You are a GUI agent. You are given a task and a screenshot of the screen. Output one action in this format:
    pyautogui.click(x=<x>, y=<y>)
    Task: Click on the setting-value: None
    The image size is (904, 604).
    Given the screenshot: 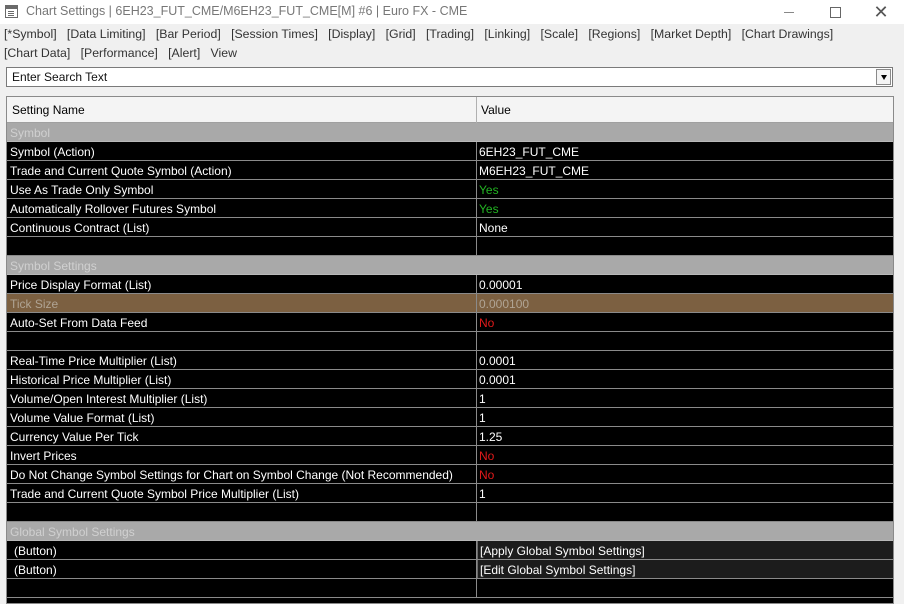 What is the action you would take?
    pyautogui.click(x=493, y=228)
    